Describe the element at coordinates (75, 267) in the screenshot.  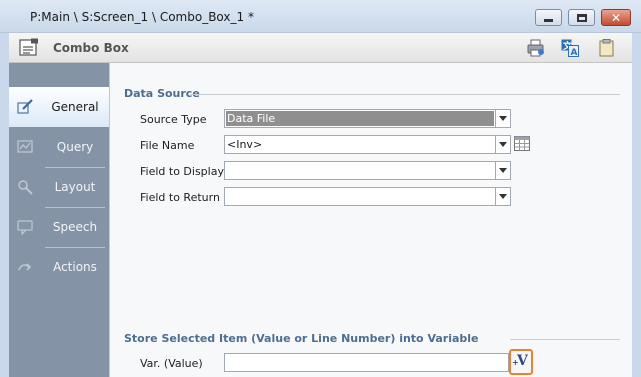
I see `sidebar-item-label: Actions` at that location.